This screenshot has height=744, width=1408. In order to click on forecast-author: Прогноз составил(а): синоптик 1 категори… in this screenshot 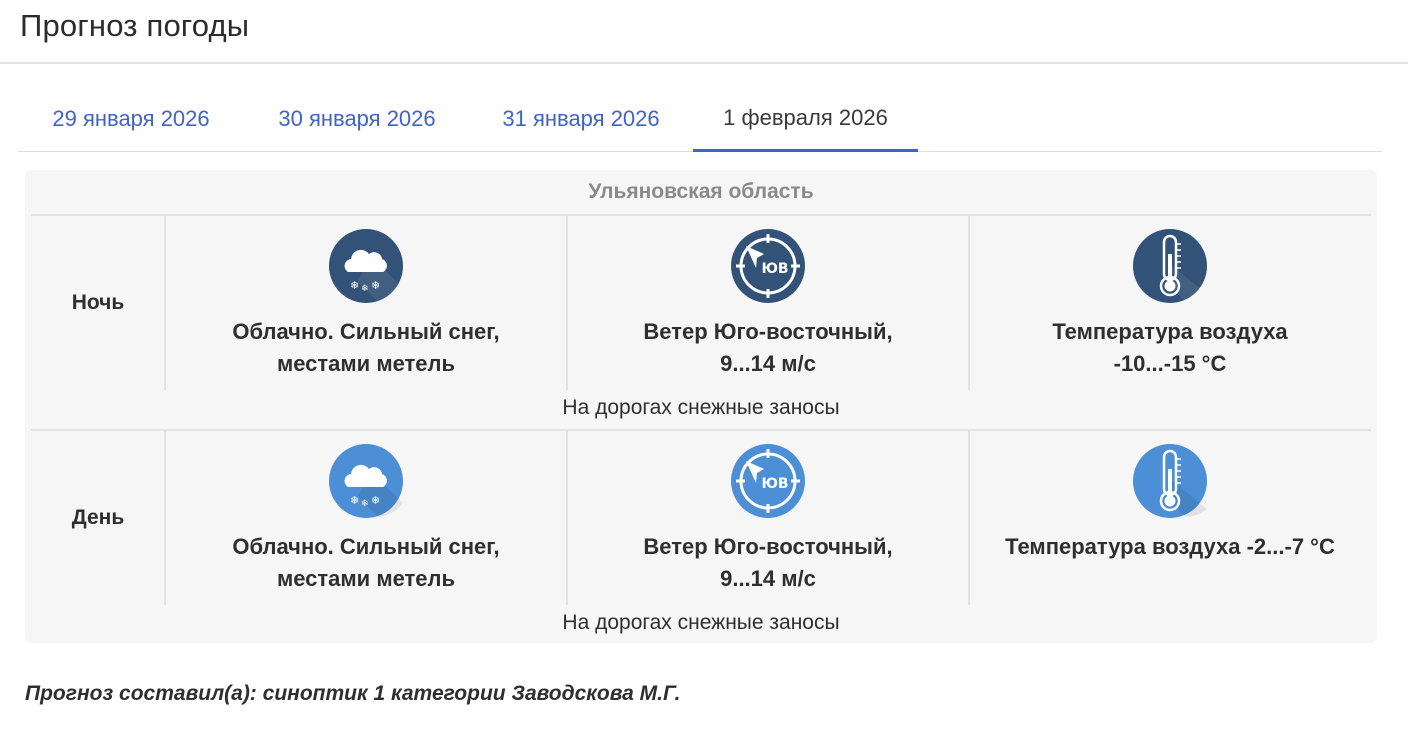, I will do `click(353, 693)`.